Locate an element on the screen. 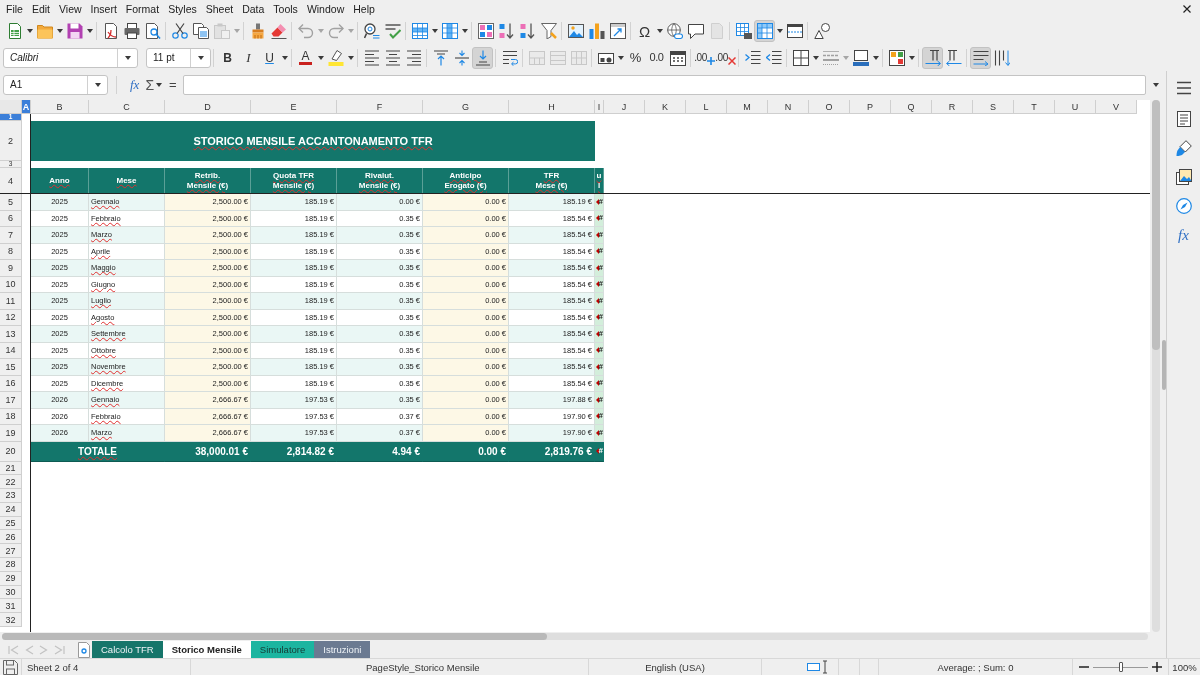 The image size is (1200, 675). row-header: 11 is located at coordinates (11, 301).